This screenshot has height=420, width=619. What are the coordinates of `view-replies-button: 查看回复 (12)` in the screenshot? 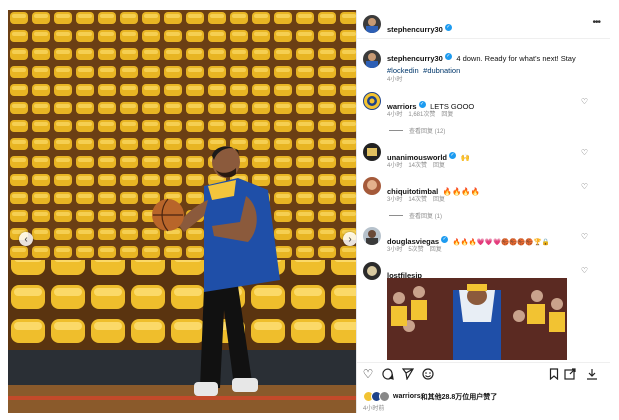 It's located at (417, 130).